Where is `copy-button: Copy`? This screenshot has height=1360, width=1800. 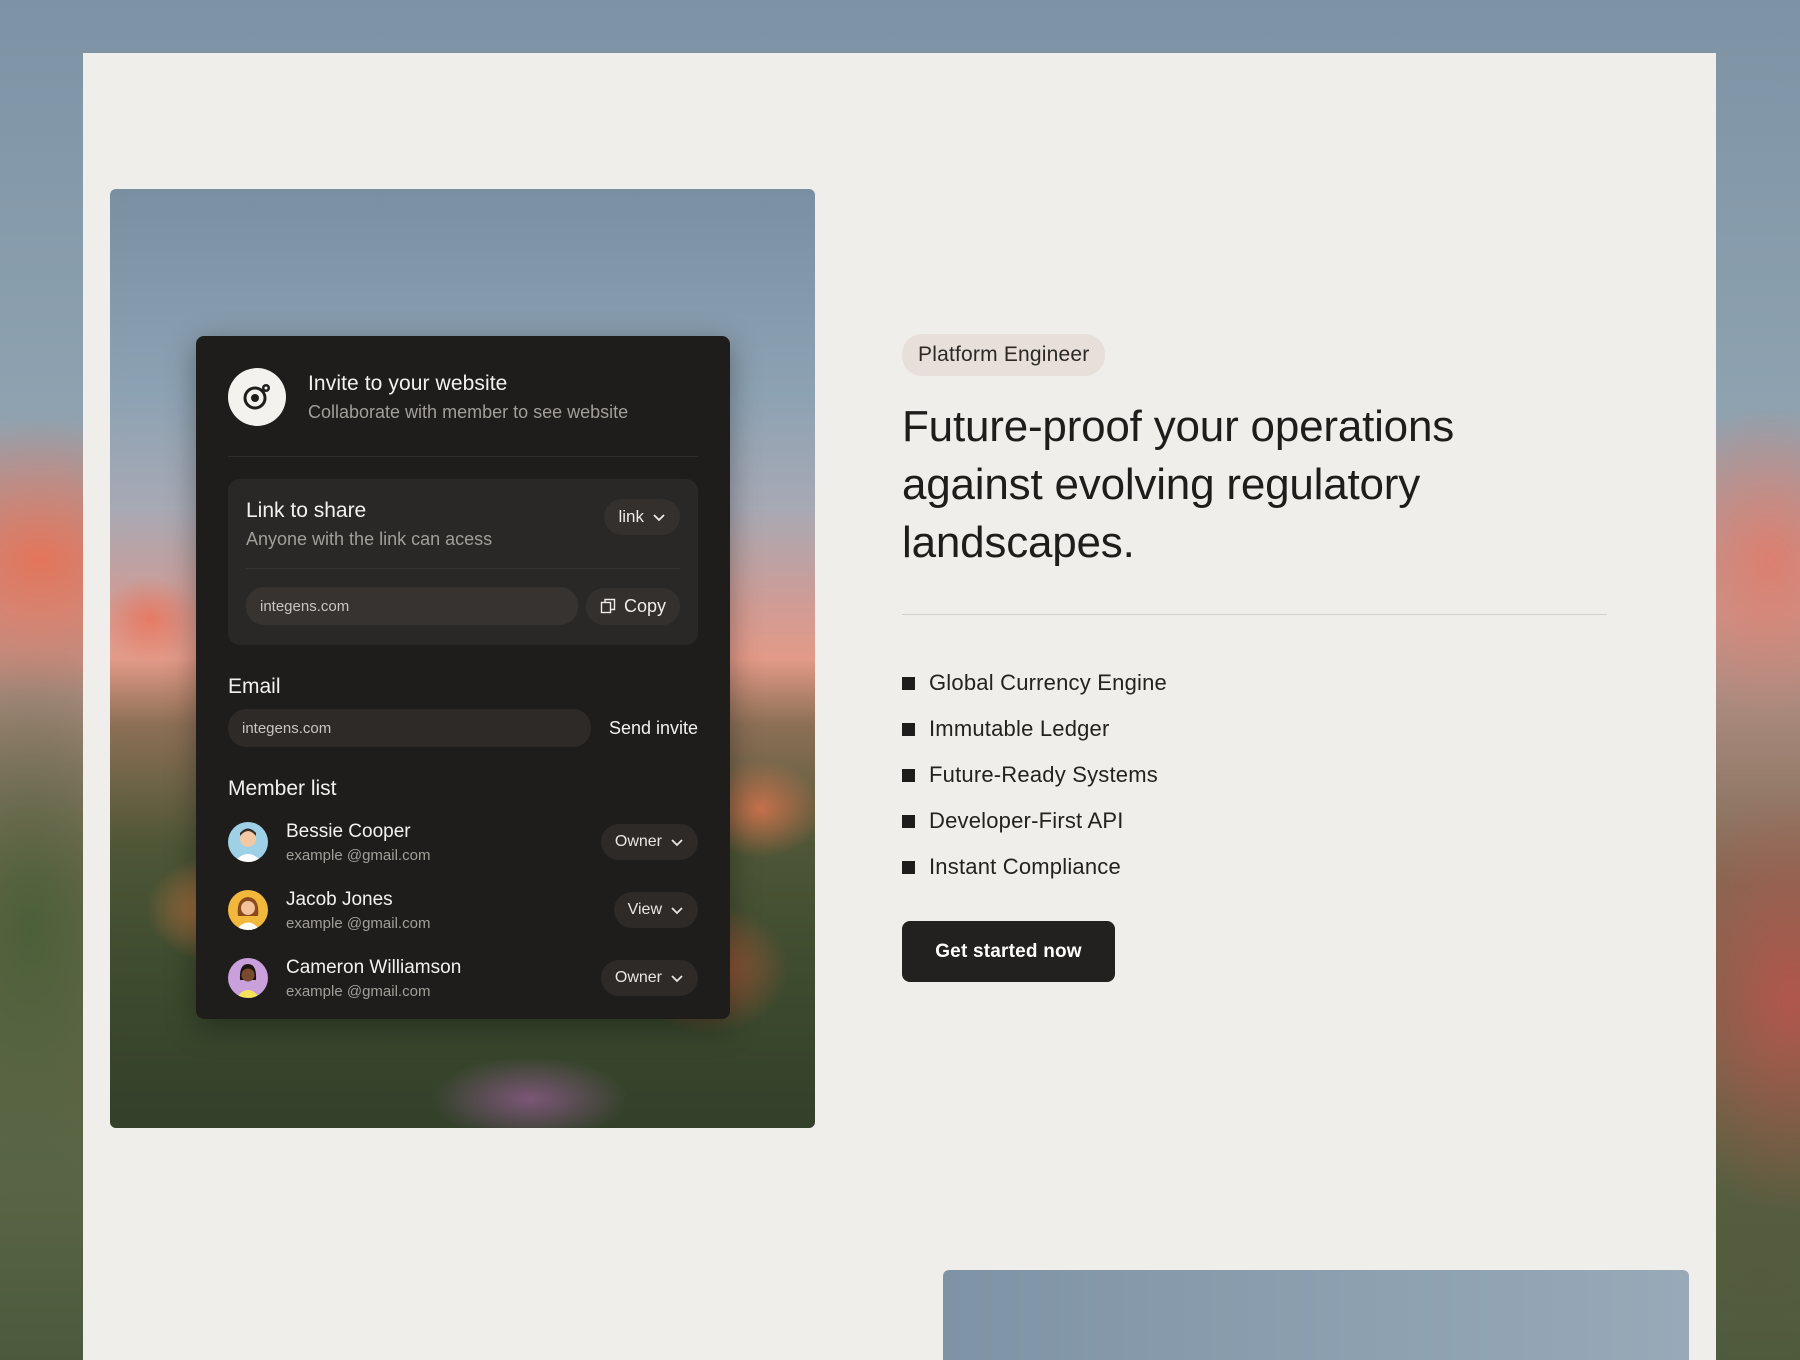 copy-button: Copy is located at coordinates (632, 606).